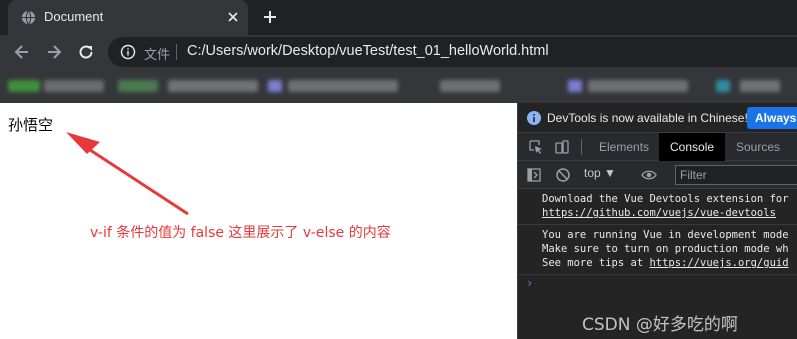 The width and height of the screenshot is (797, 339). I want to click on console-line: You are running Vue in development mode, so click(665, 235).